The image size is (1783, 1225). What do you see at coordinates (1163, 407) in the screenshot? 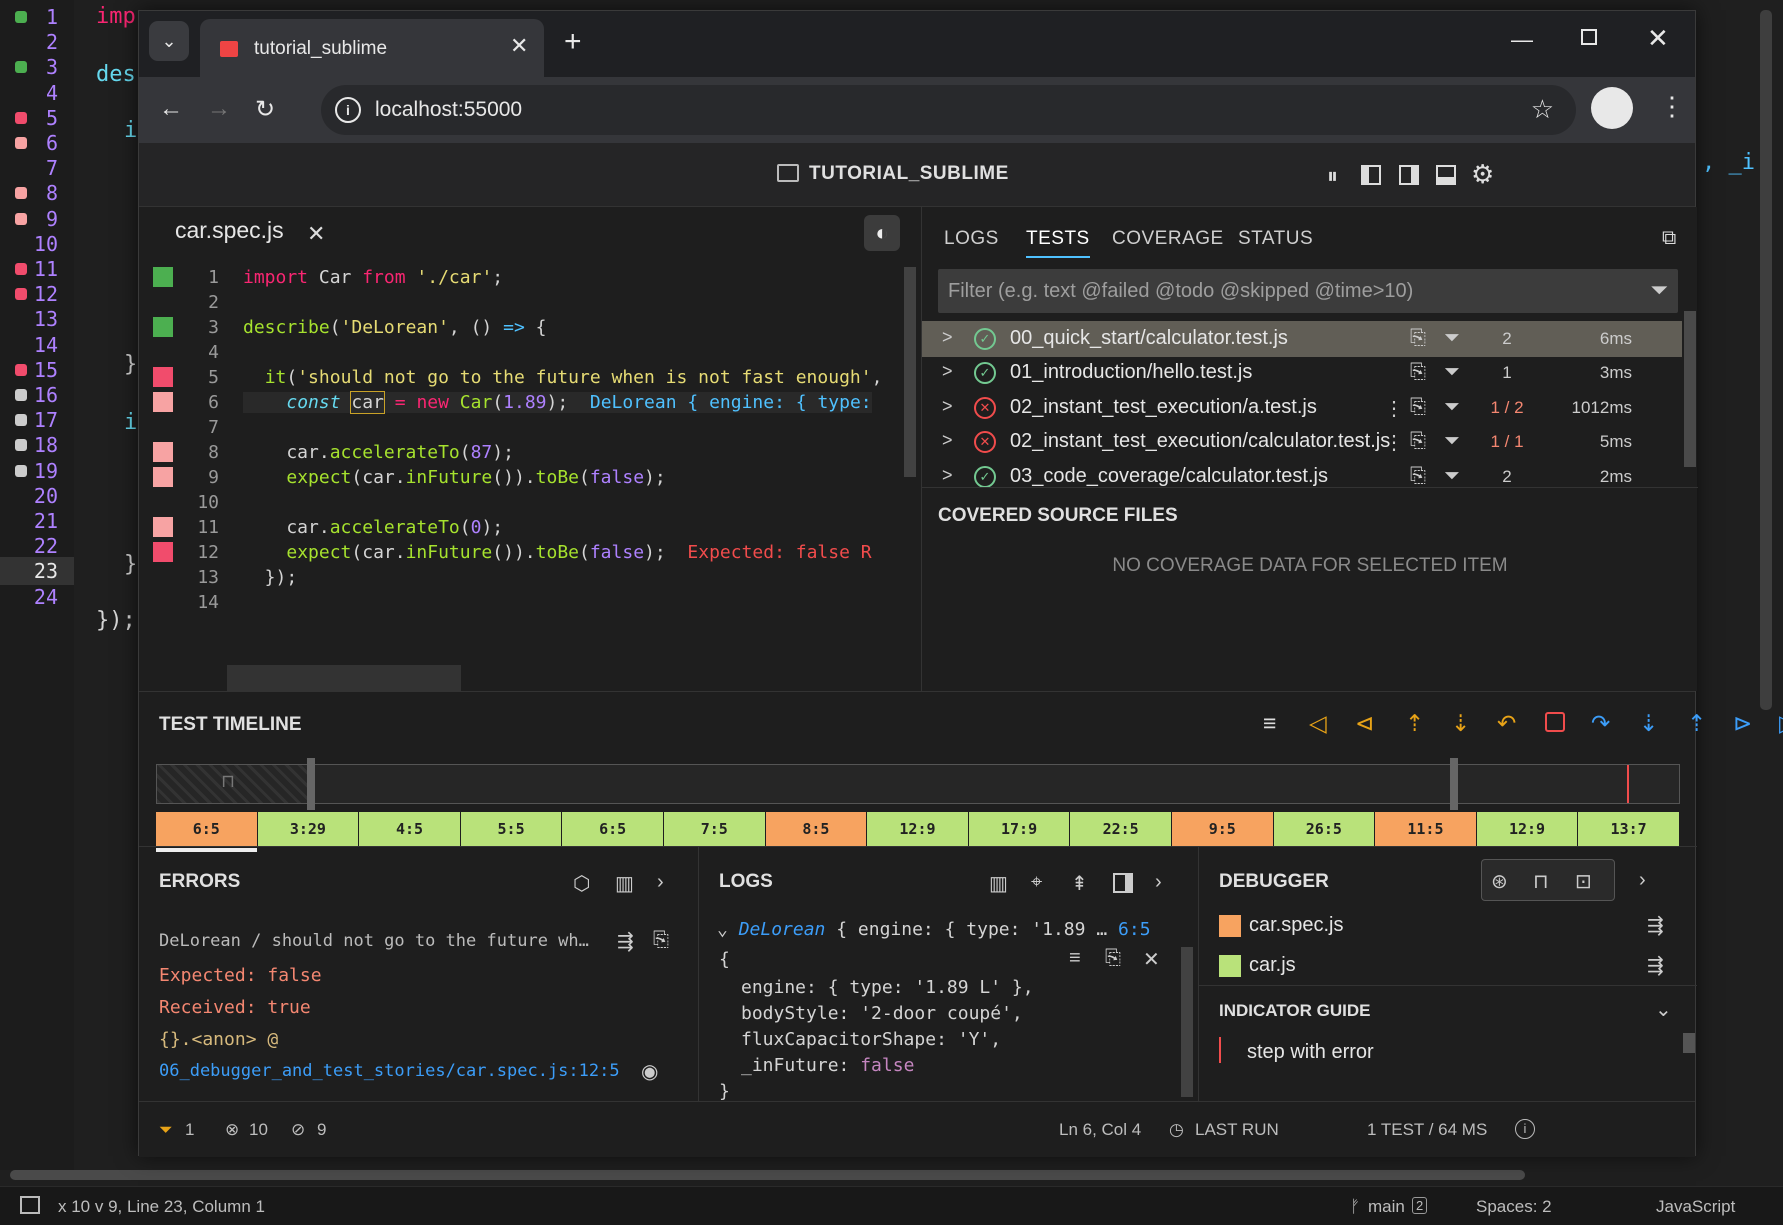
I see `test-file-name: 02_instant_test_execution/a.test.js` at bounding box center [1163, 407].